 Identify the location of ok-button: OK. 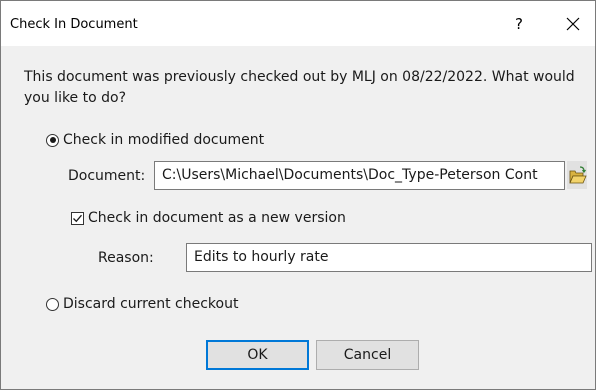
(257, 355).